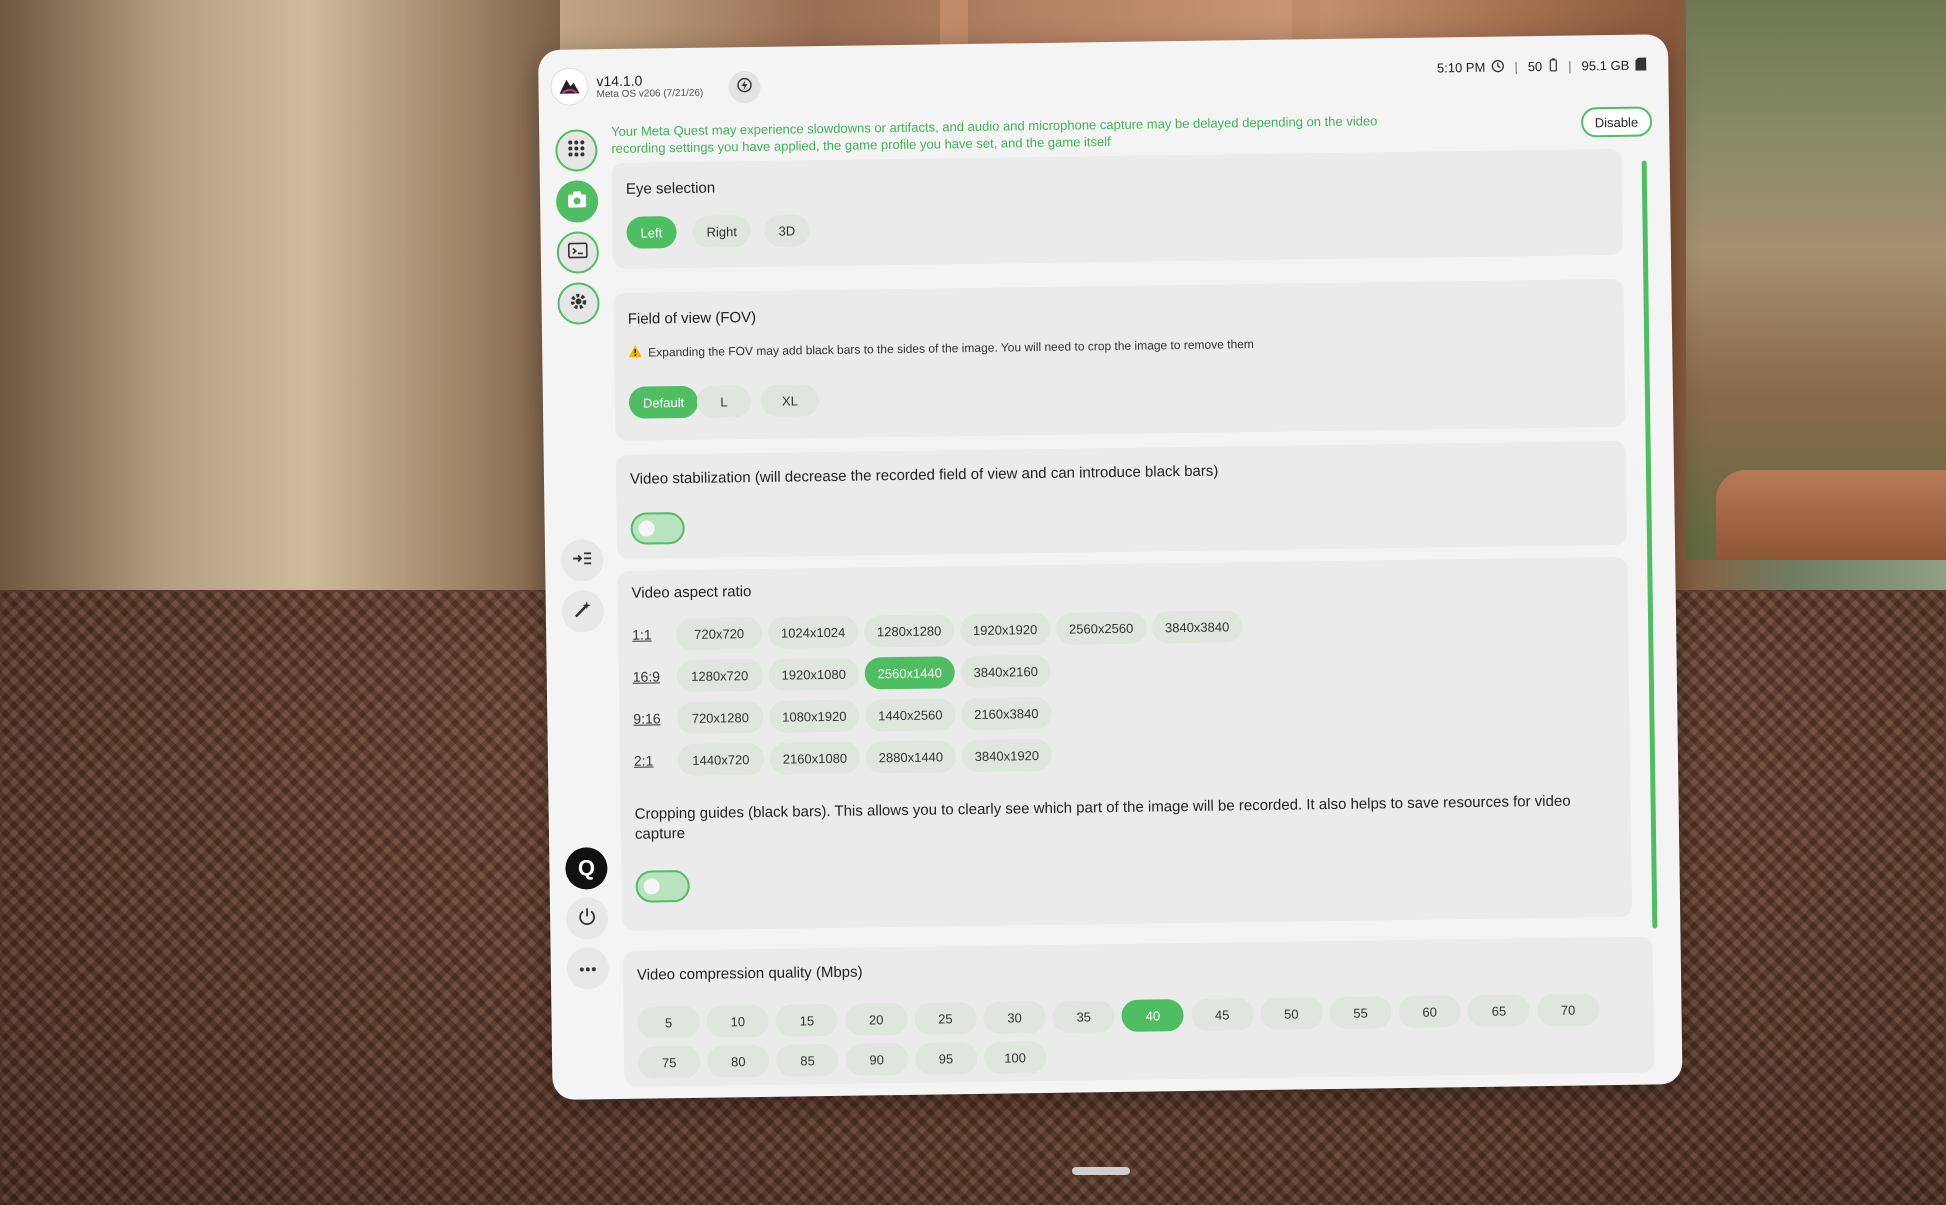  I want to click on resolution-option: 3840x2160, so click(1005, 671).